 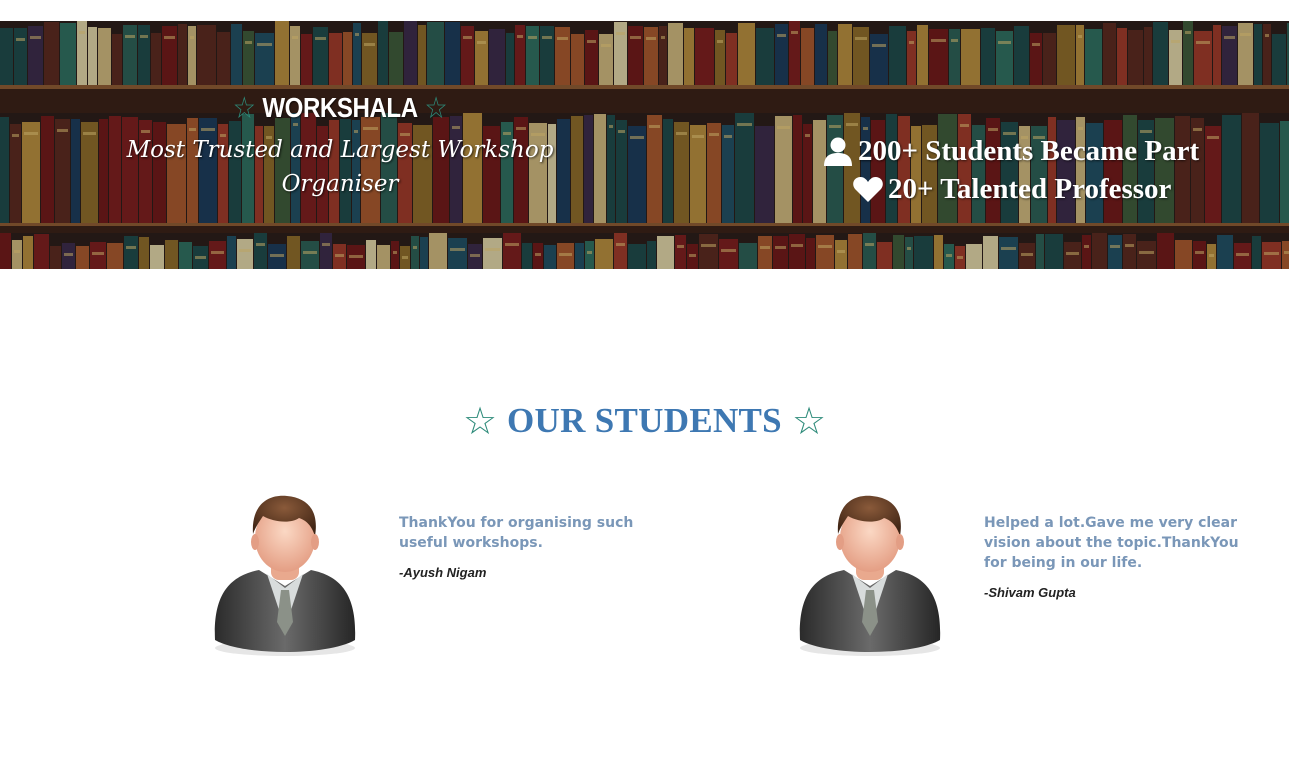 I want to click on stat-students-text: 200+ Students Became Part, so click(x=1029, y=151).